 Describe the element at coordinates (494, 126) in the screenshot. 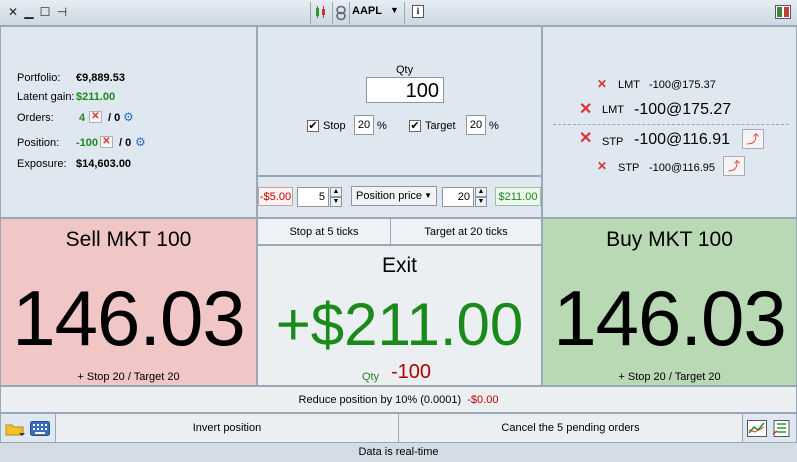

I see `target-percent-sign: %` at that location.